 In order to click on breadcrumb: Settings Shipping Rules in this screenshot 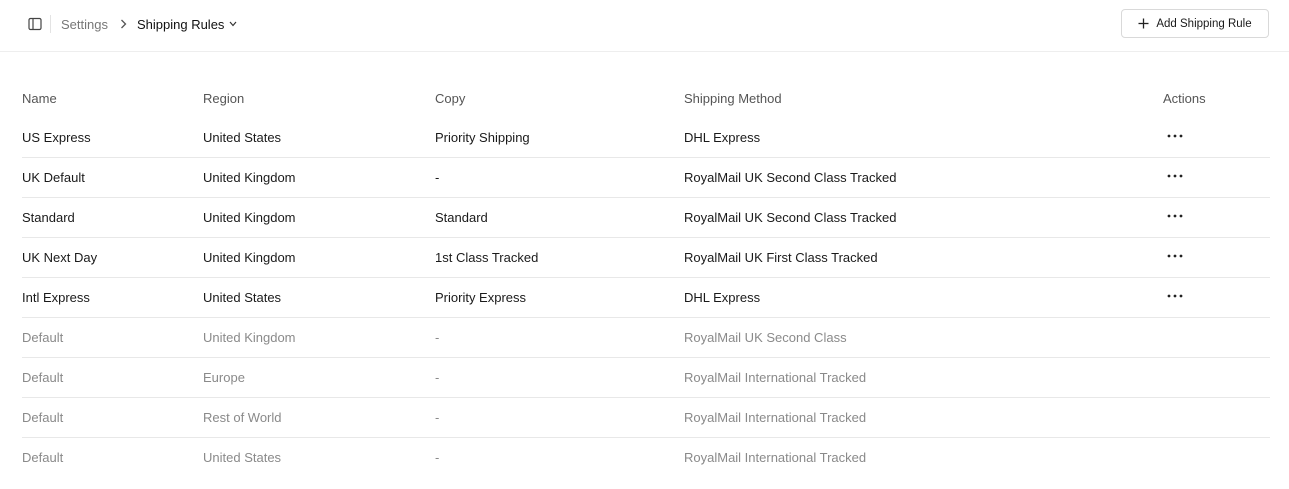, I will do `click(149, 24)`.